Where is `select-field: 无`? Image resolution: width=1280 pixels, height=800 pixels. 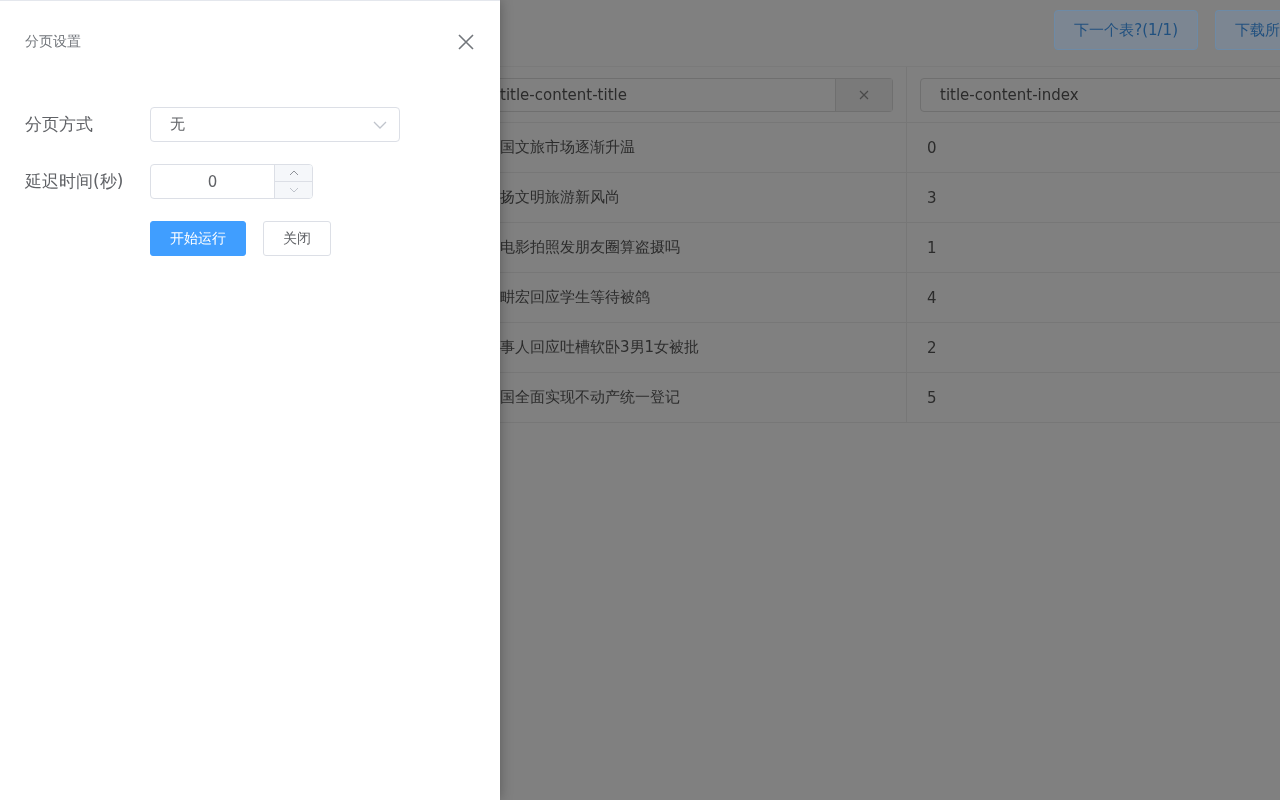 select-field: 无 is located at coordinates (275, 124).